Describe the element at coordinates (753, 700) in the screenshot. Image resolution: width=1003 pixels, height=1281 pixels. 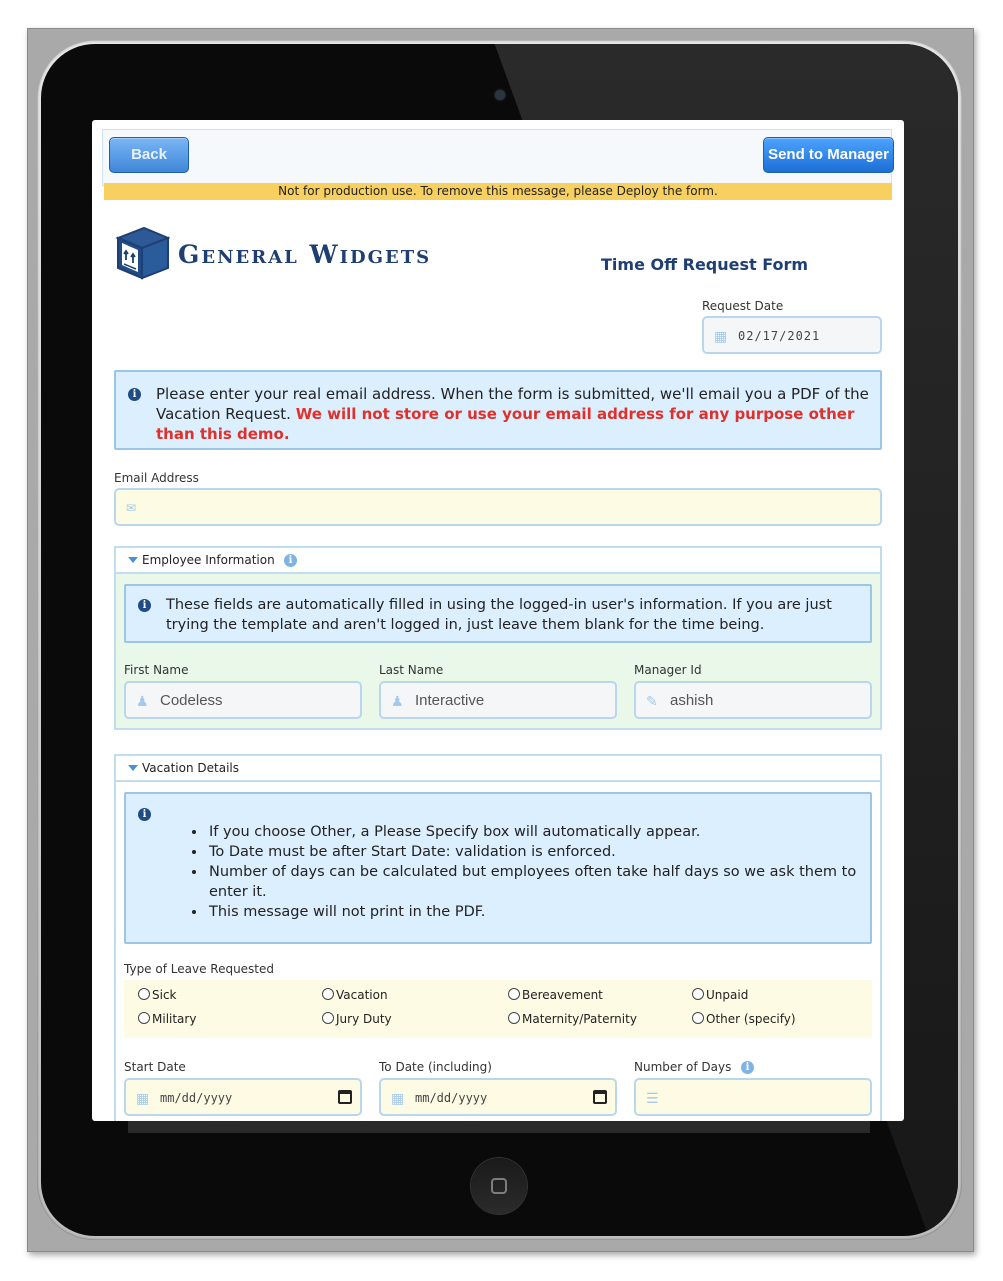
I see `manager-id-field: ✎ ashish` at that location.